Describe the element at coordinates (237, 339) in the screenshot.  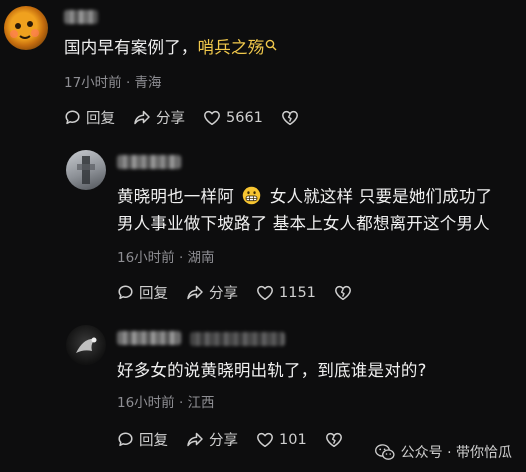
I see `username-blurred-extra` at that location.